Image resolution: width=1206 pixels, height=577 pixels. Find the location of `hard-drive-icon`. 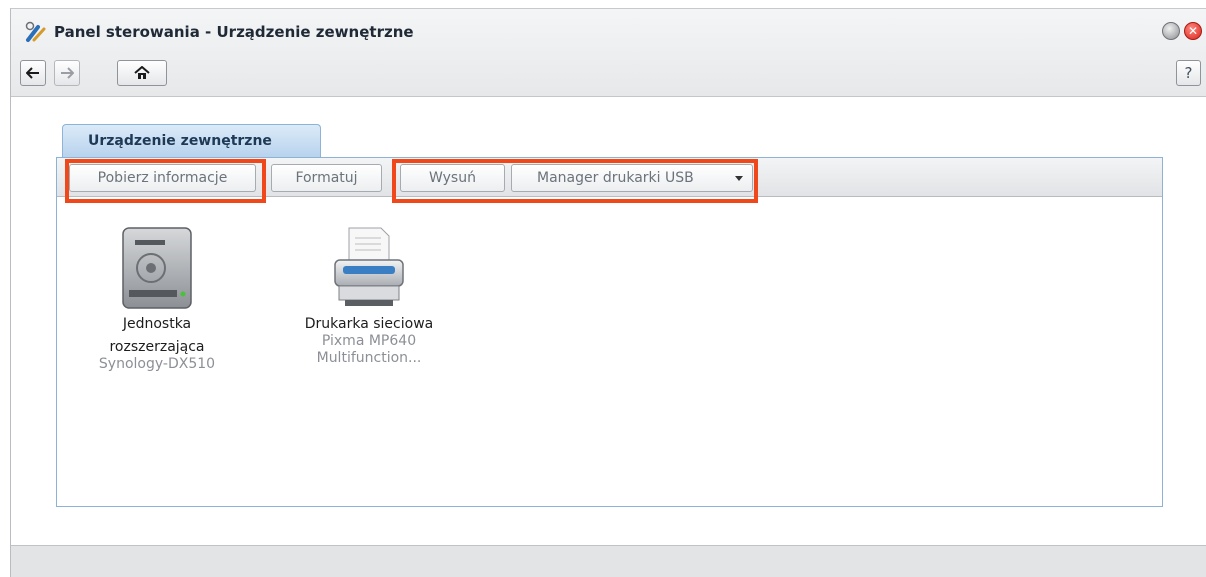

hard-drive-icon is located at coordinates (157, 268).